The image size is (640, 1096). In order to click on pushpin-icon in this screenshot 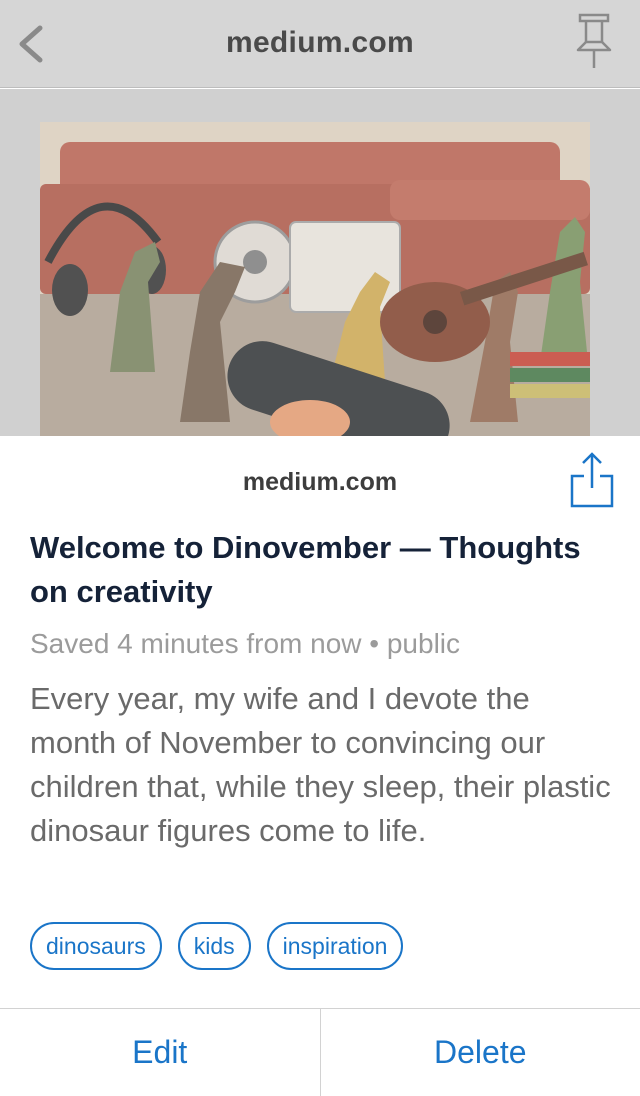, I will do `click(594, 42)`.